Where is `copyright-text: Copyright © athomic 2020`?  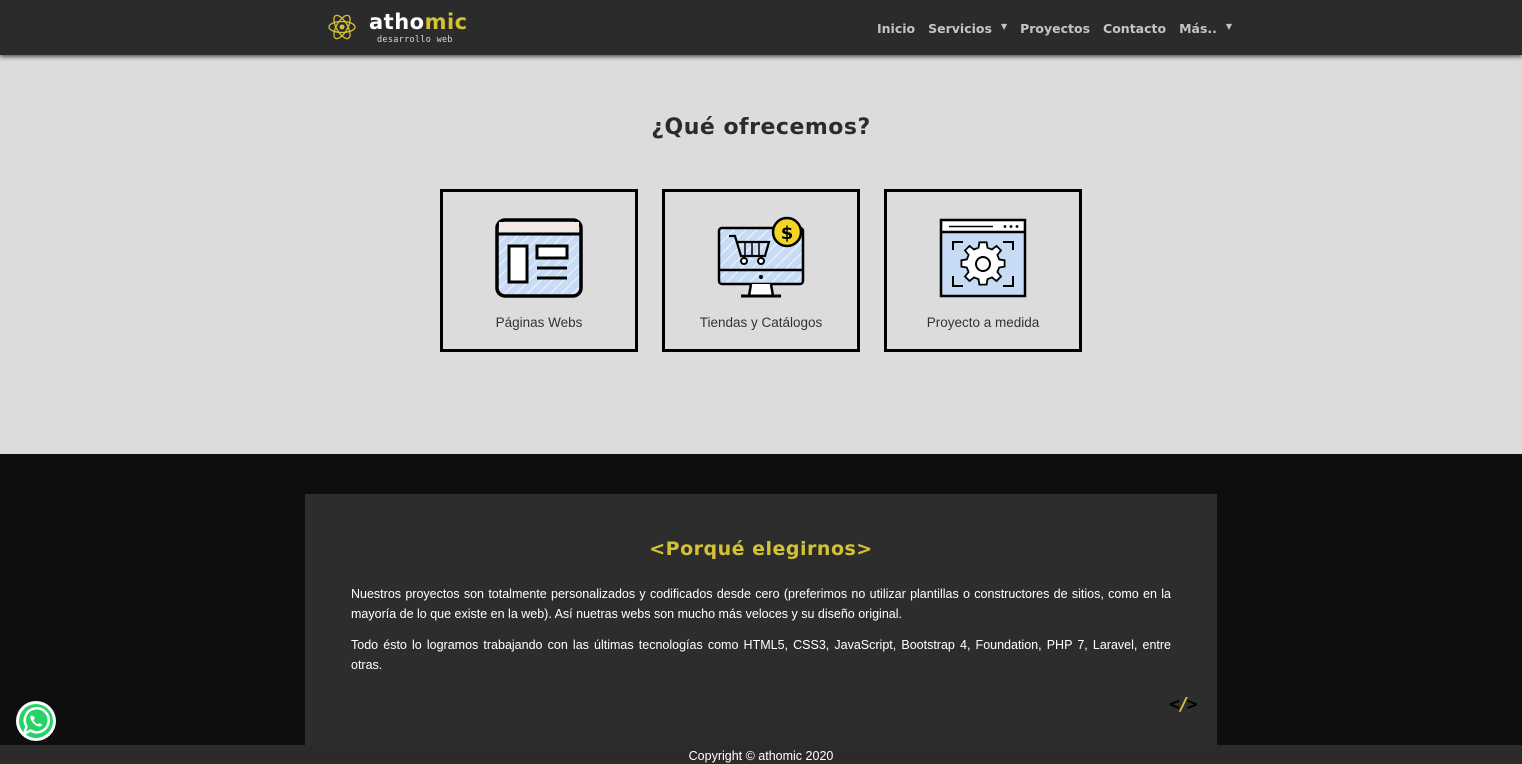 copyright-text: Copyright © athomic 2020 is located at coordinates (761, 756).